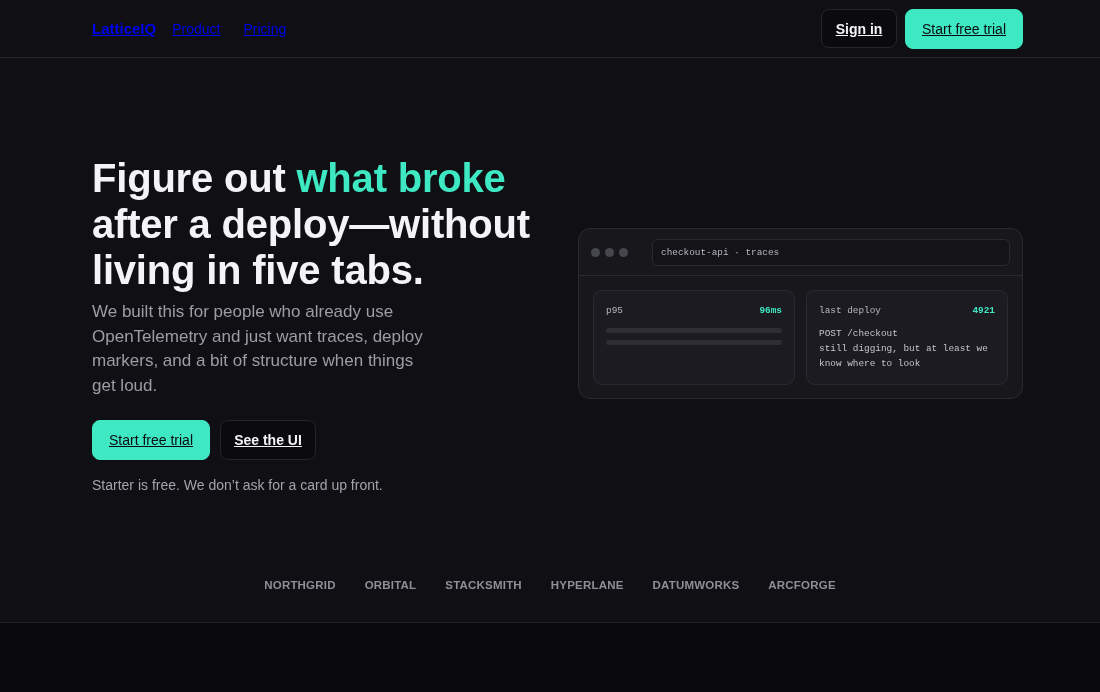  Describe the element at coordinates (390, 585) in the screenshot. I see `customer-logo: ORBITAL` at that location.